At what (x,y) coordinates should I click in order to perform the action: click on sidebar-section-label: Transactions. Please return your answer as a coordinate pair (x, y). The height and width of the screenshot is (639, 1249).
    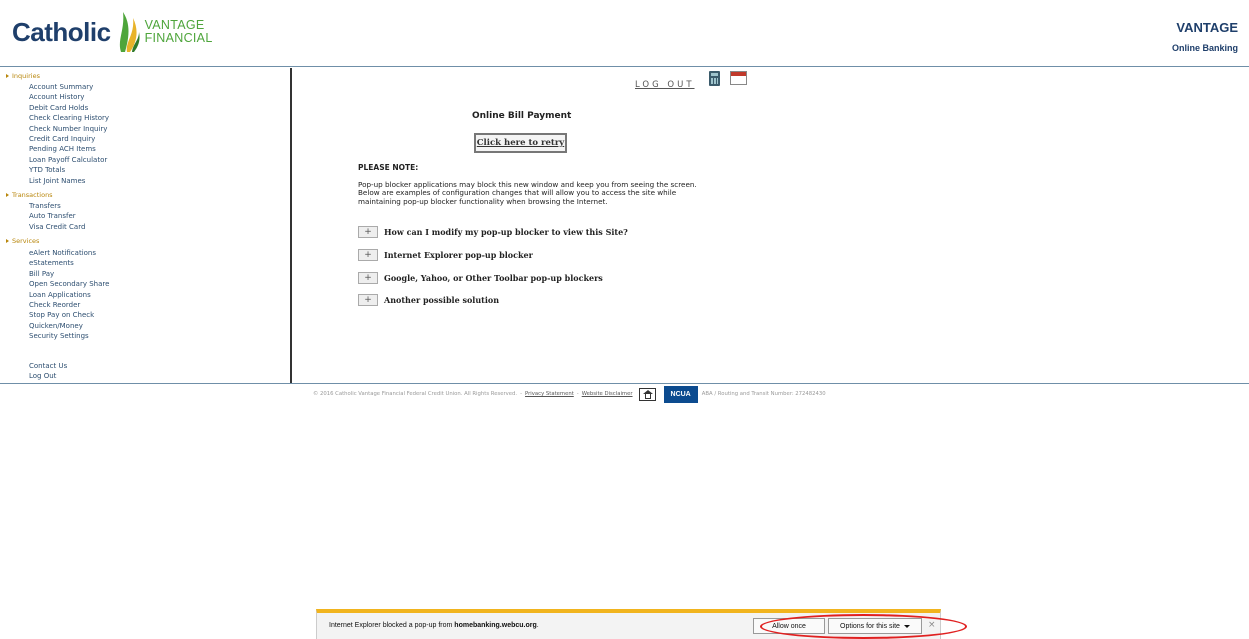
    Looking at the image, I should click on (32, 195).